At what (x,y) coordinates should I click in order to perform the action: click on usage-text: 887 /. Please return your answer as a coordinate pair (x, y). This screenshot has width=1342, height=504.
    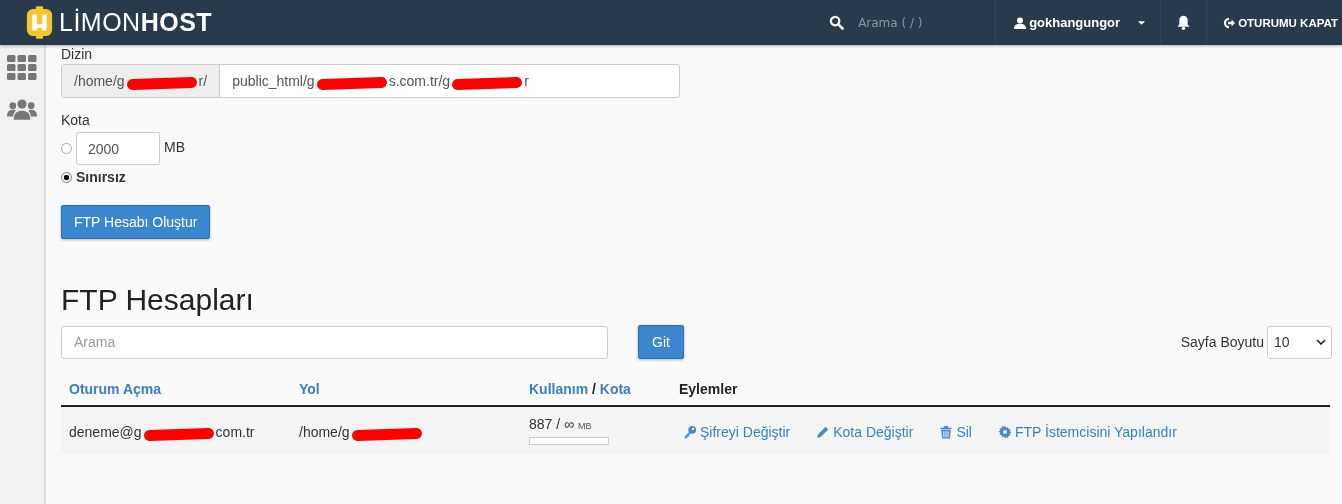
    Looking at the image, I should click on (545, 424).